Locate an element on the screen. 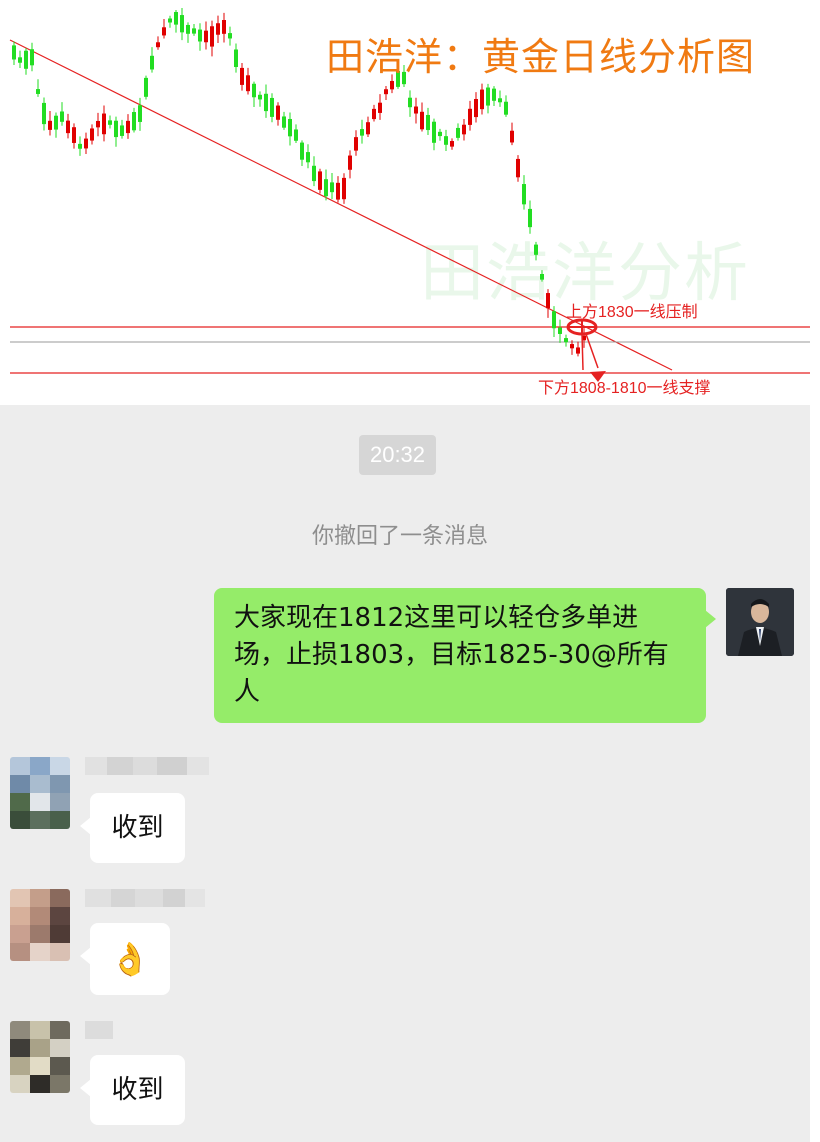  nickname-user-2-blurred is located at coordinates (145, 898).